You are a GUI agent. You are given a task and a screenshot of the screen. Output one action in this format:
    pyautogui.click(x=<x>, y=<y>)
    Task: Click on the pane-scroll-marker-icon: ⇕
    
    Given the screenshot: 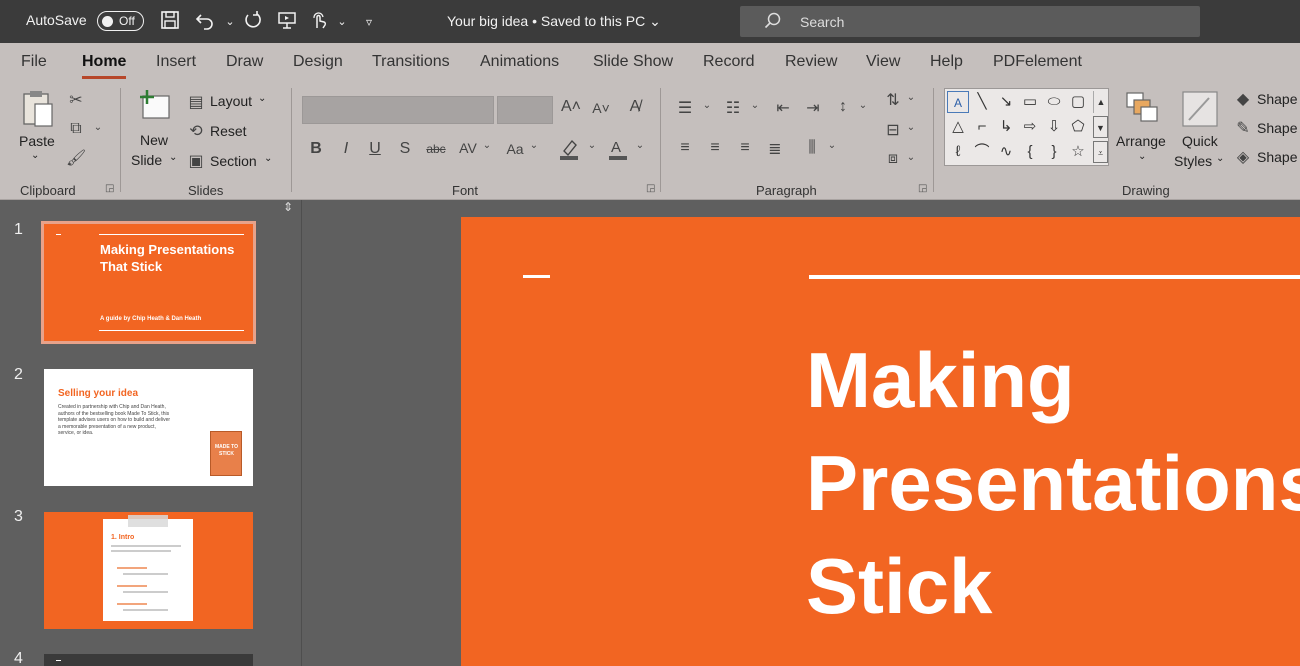 What is the action you would take?
    pyautogui.click(x=288, y=210)
    